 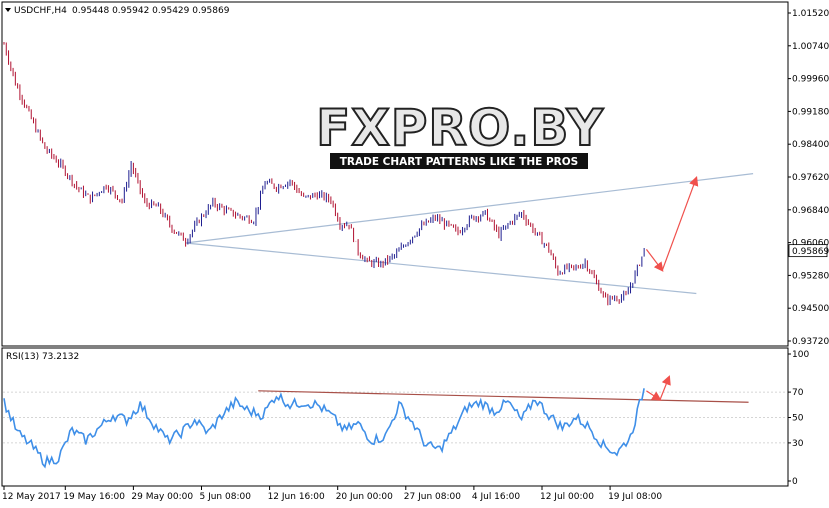 What do you see at coordinates (810, 145) in the screenshot?
I see `price-tick-label: 0.98400` at bounding box center [810, 145].